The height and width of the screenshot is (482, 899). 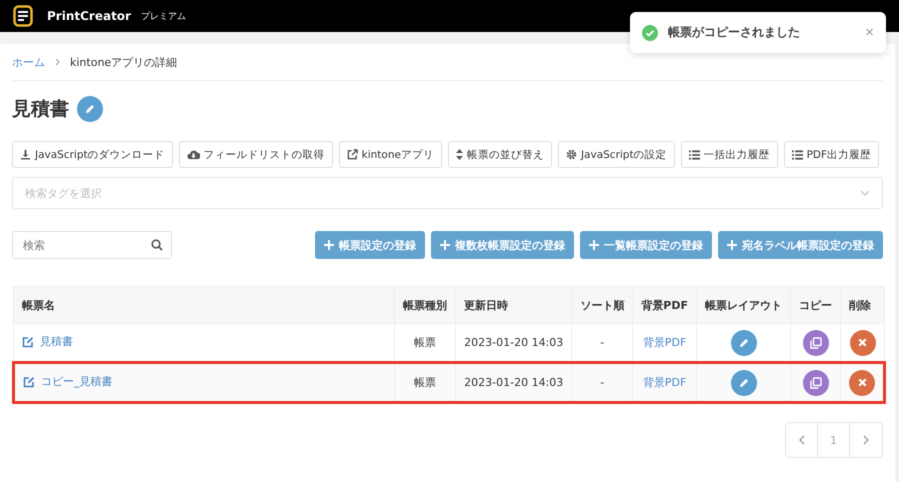 I want to click on form-name-link: 見積書, so click(x=47, y=342).